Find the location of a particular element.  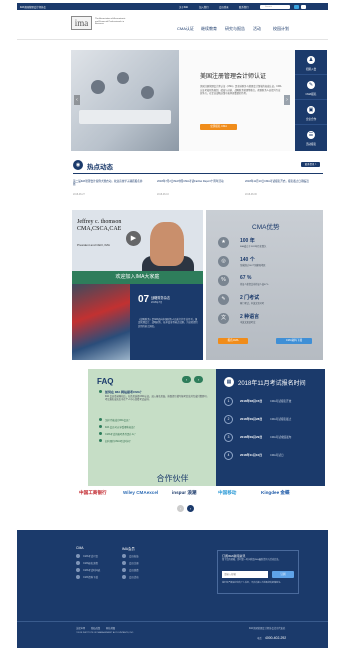

ceo-name-line1: Jeffrey c. thomson is located at coordinates (99, 222).